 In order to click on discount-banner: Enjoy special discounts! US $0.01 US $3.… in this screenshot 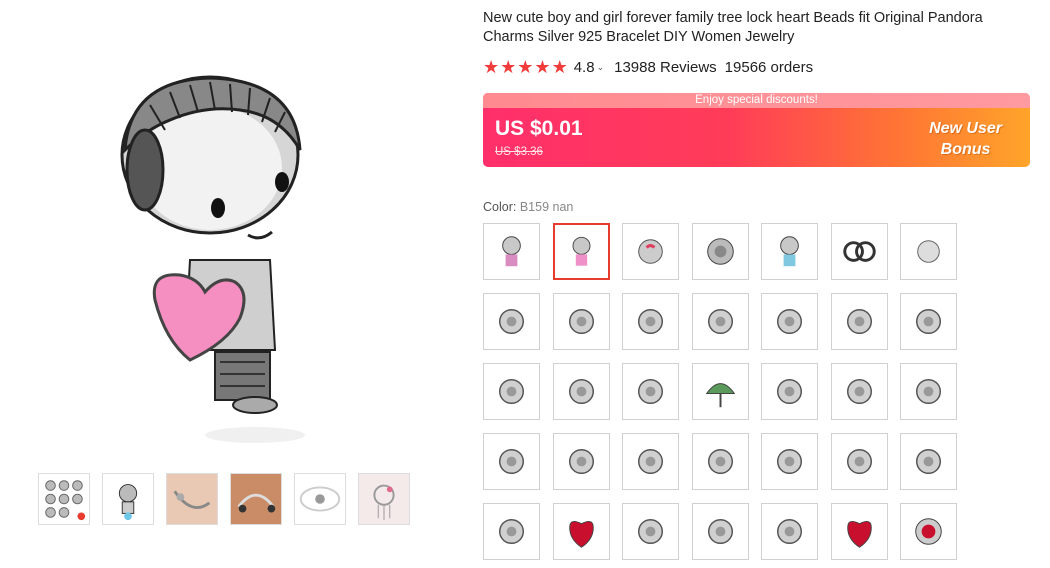, I will do `click(756, 130)`.